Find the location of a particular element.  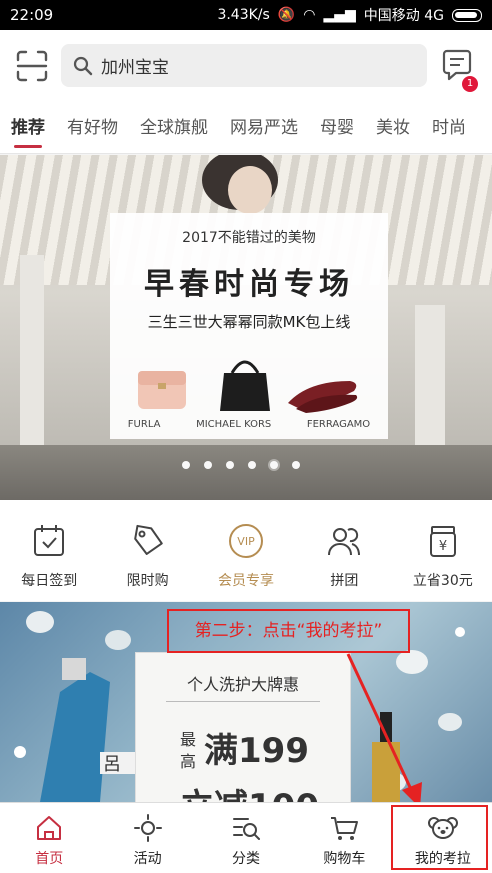

promo2-title: 个人洗护大牌惠 is located at coordinates (242, 684).